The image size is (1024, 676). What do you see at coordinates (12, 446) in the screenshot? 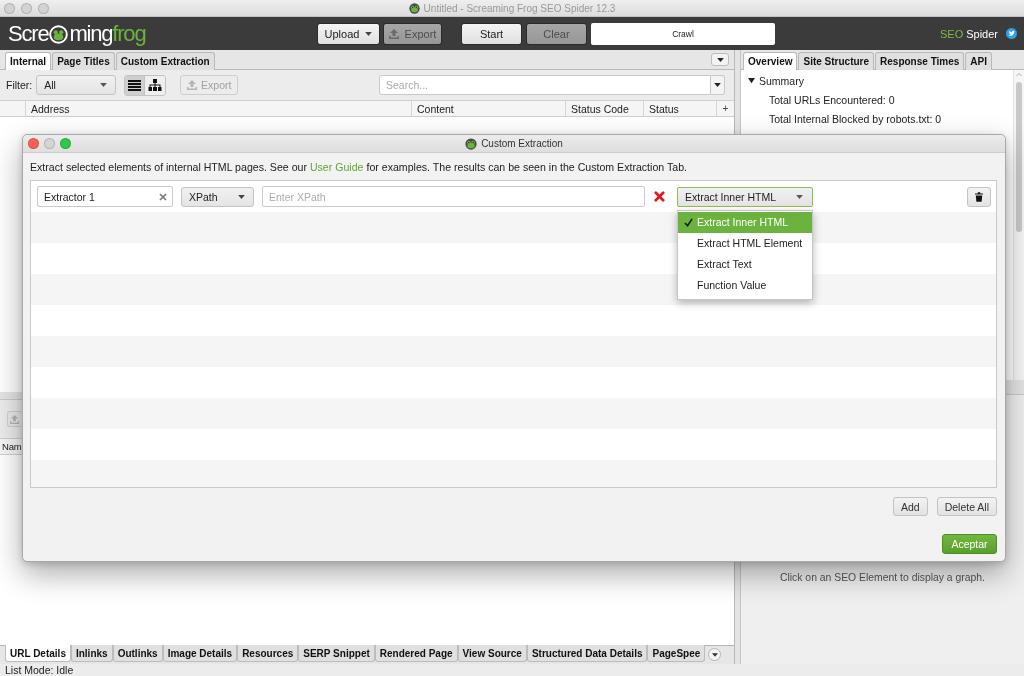
I see `column-header: Nam` at bounding box center [12, 446].